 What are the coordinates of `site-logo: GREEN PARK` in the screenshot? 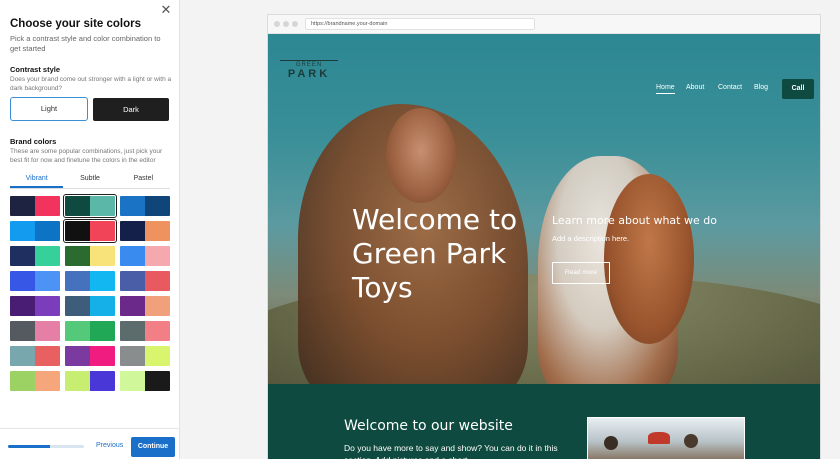 It's located at (309, 70).